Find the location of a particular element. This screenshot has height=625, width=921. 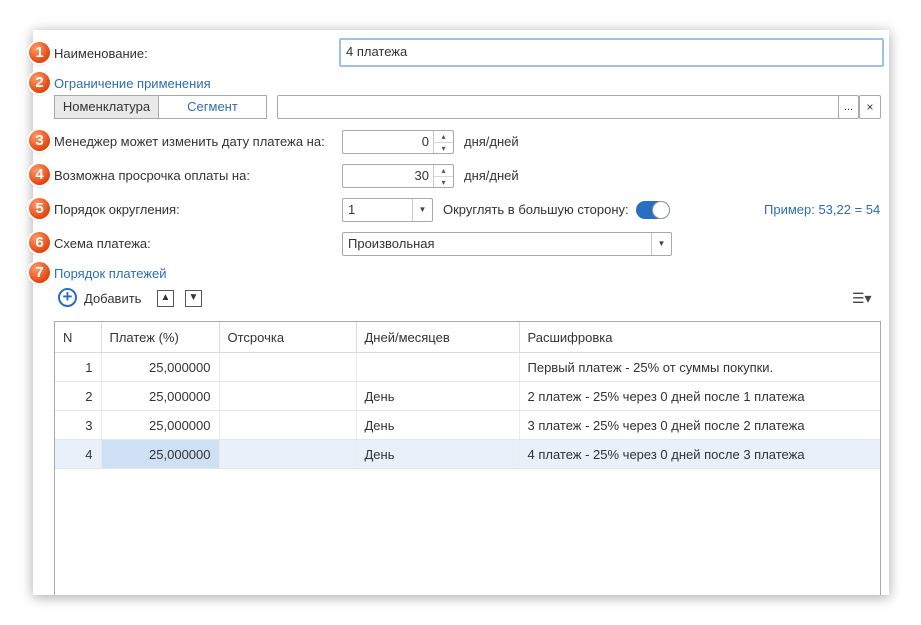

badge-4: 4 is located at coordinates (39, 174).